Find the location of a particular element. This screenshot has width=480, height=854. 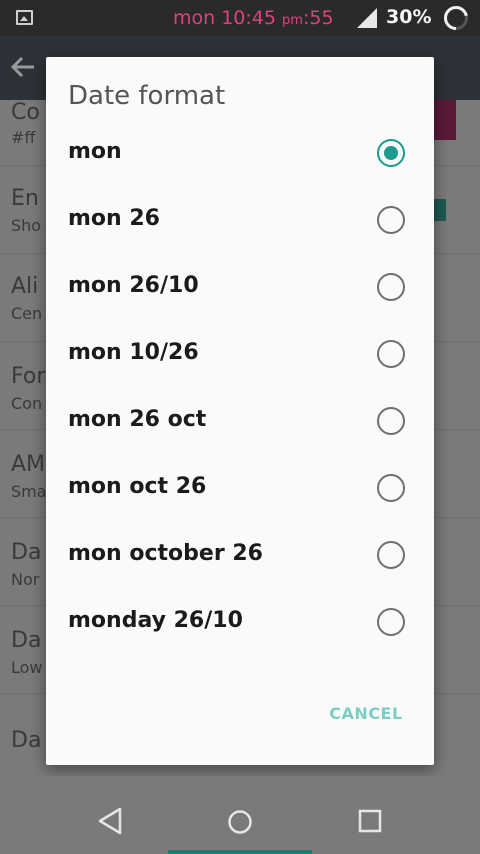

date-format-option: monday 26/10 is located at coordinates (240, 622).